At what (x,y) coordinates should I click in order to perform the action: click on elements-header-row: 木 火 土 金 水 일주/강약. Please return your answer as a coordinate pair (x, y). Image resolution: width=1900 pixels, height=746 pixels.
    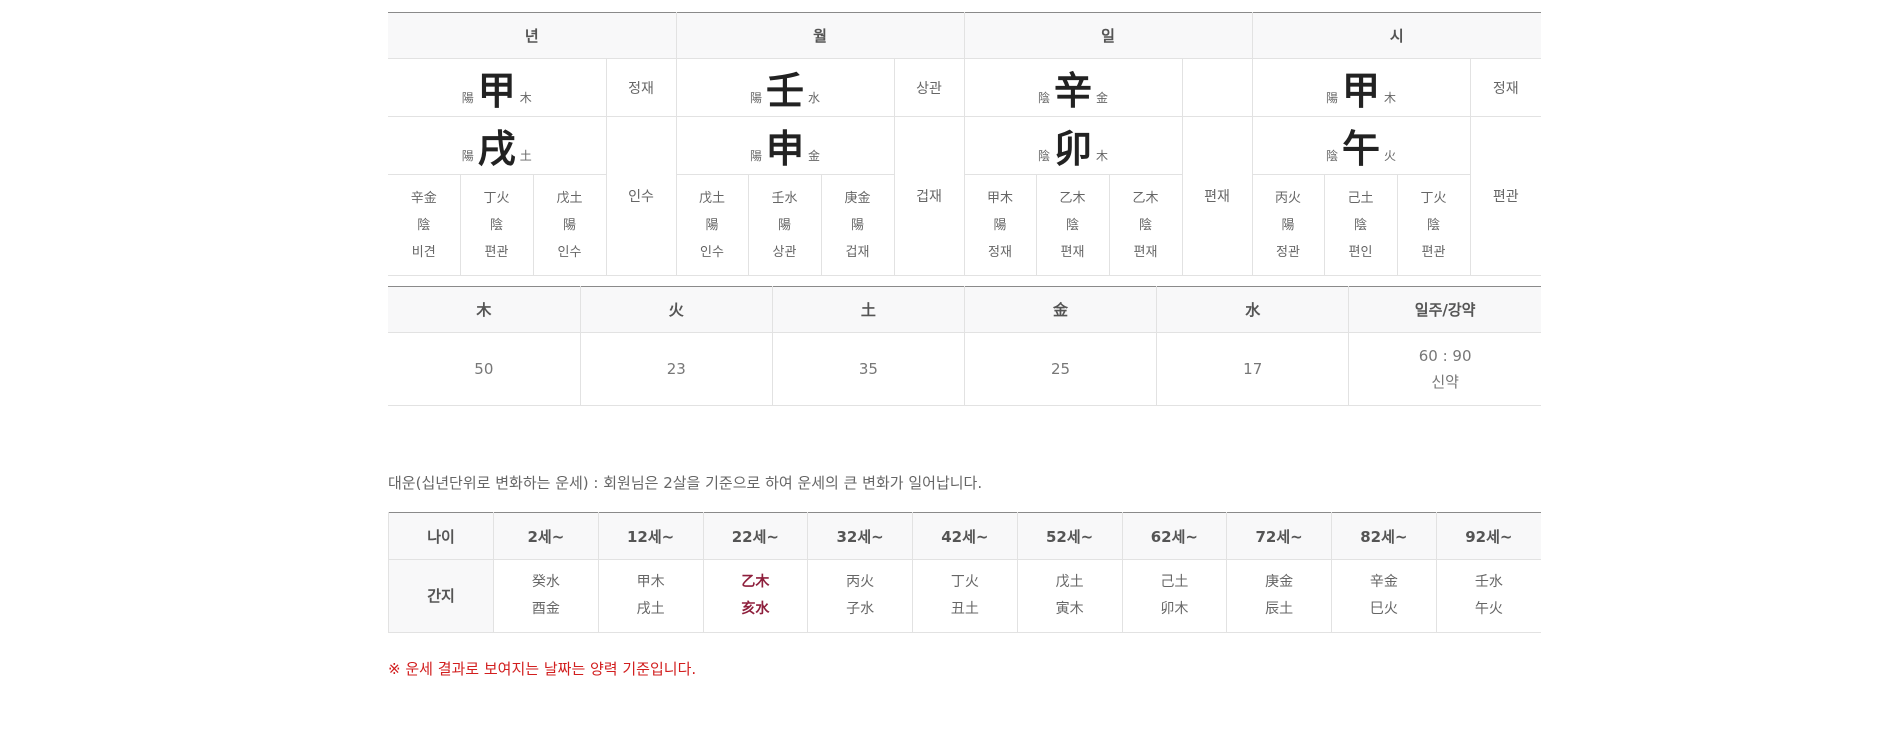
    Looking at the image, I should click on (964, 309).